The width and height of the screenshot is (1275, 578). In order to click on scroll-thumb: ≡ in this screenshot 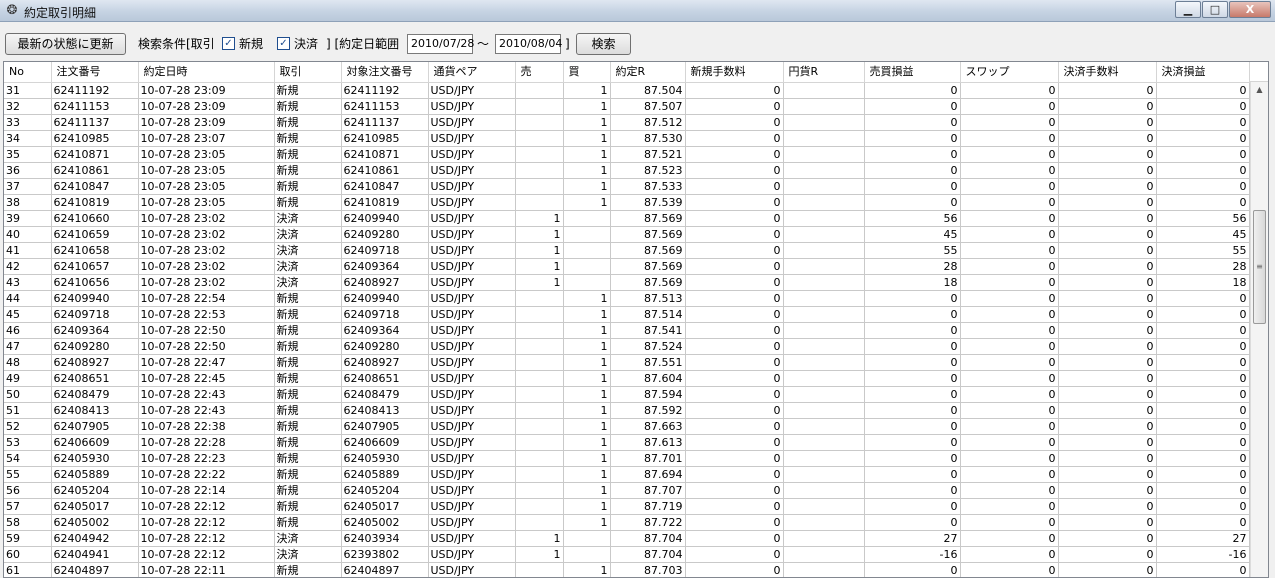, I will do `click(1259, 267)`.